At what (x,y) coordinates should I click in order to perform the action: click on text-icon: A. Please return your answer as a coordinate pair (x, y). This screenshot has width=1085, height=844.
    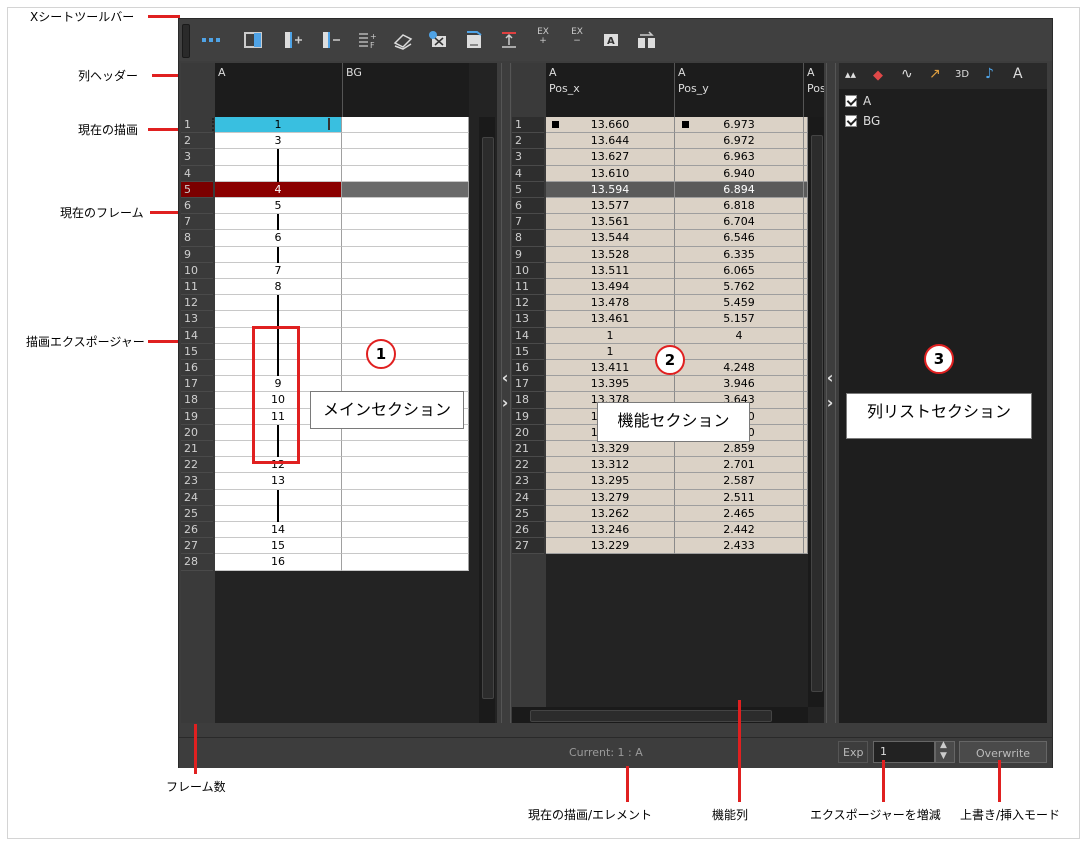
    Looking at the image, I should click on (611, 40).